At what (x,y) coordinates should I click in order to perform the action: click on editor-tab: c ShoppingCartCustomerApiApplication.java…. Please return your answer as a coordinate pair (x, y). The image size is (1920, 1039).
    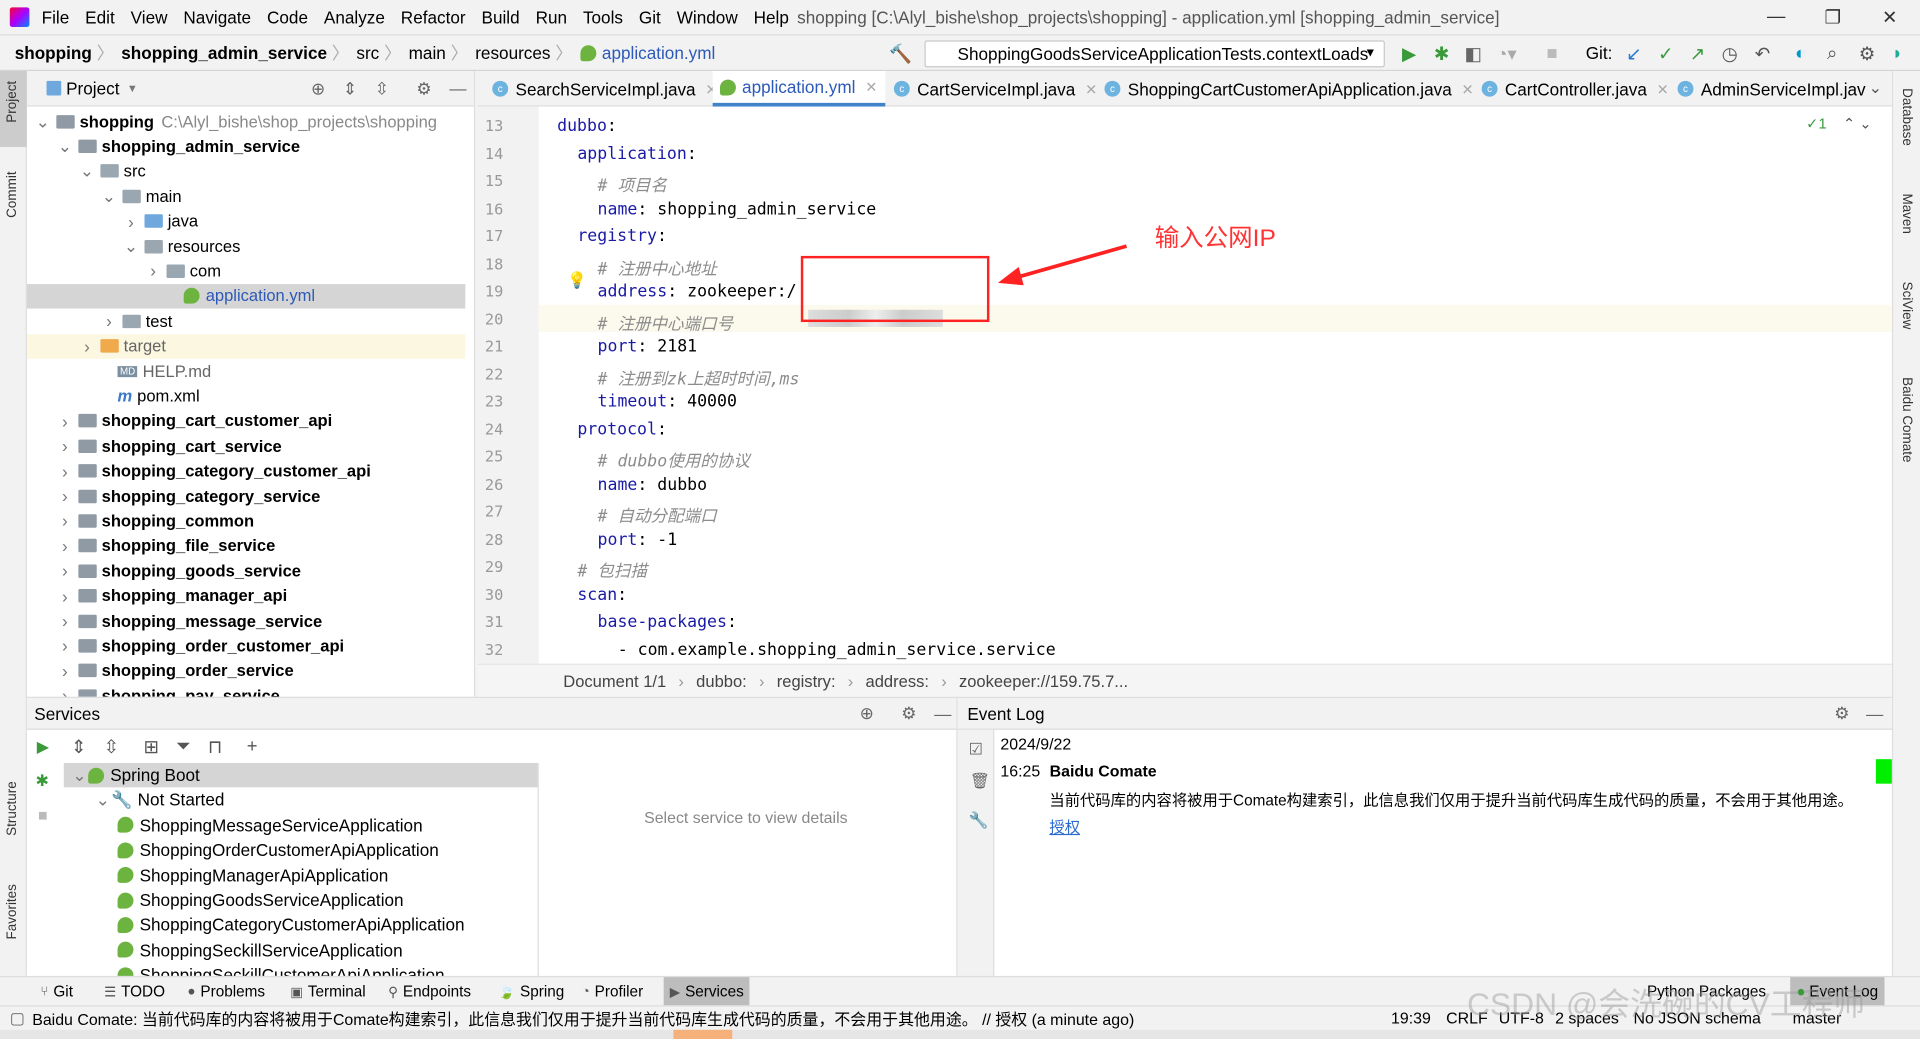
    Looking at the image, I should click on (1289, 89).